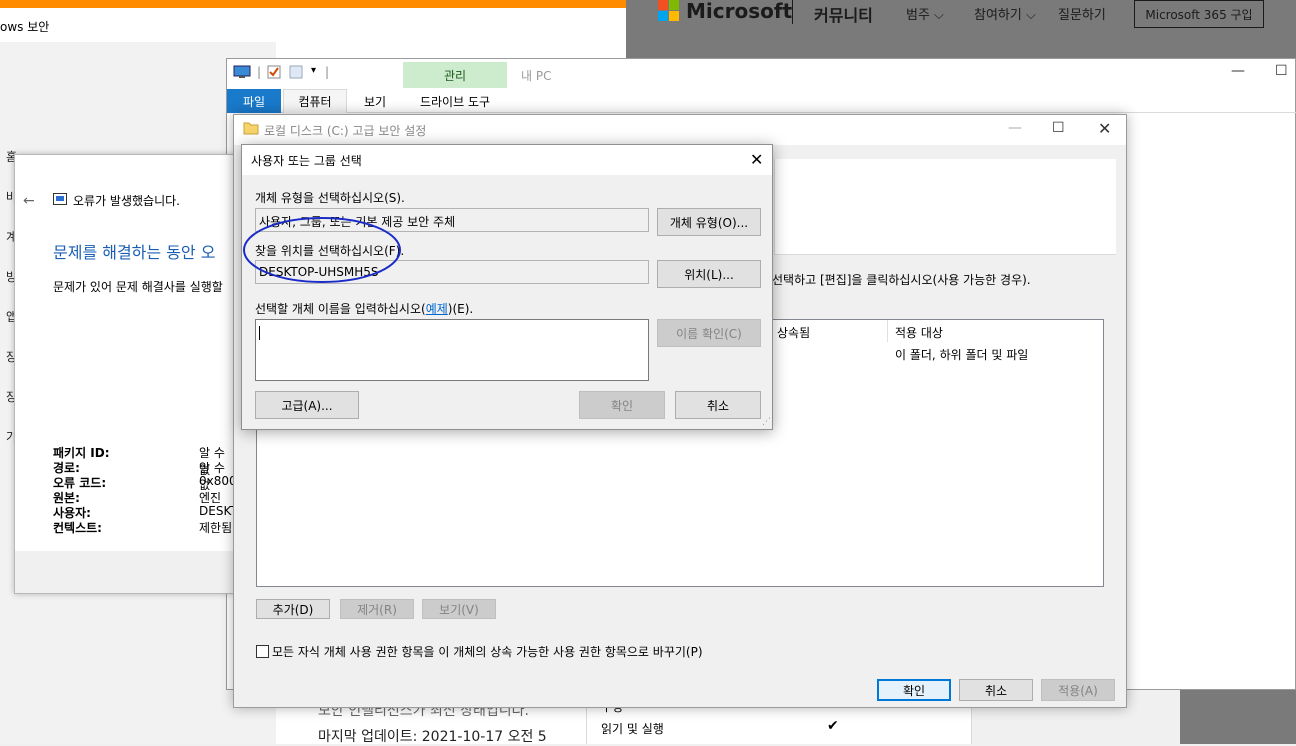  What do you see at coordinates (843, 14) in the screenshot?
I see `community-title: 커뮤니티` at bounding box center [843, 14].